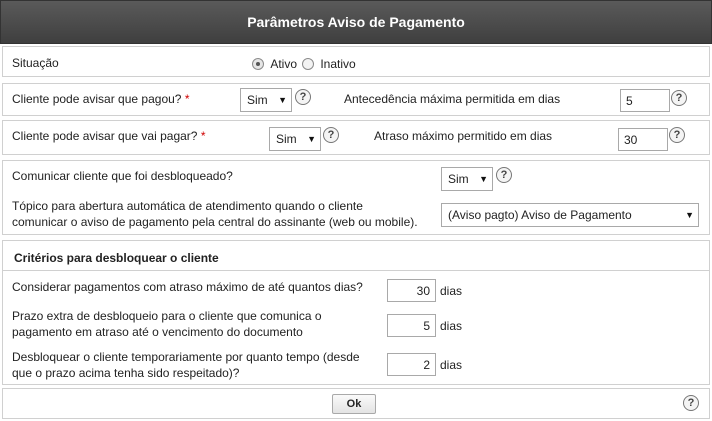  What do you see at coordinates (629, 100) in the screenshot?
I see `antecedencia-value: 5` at bounding box center [629, 100].